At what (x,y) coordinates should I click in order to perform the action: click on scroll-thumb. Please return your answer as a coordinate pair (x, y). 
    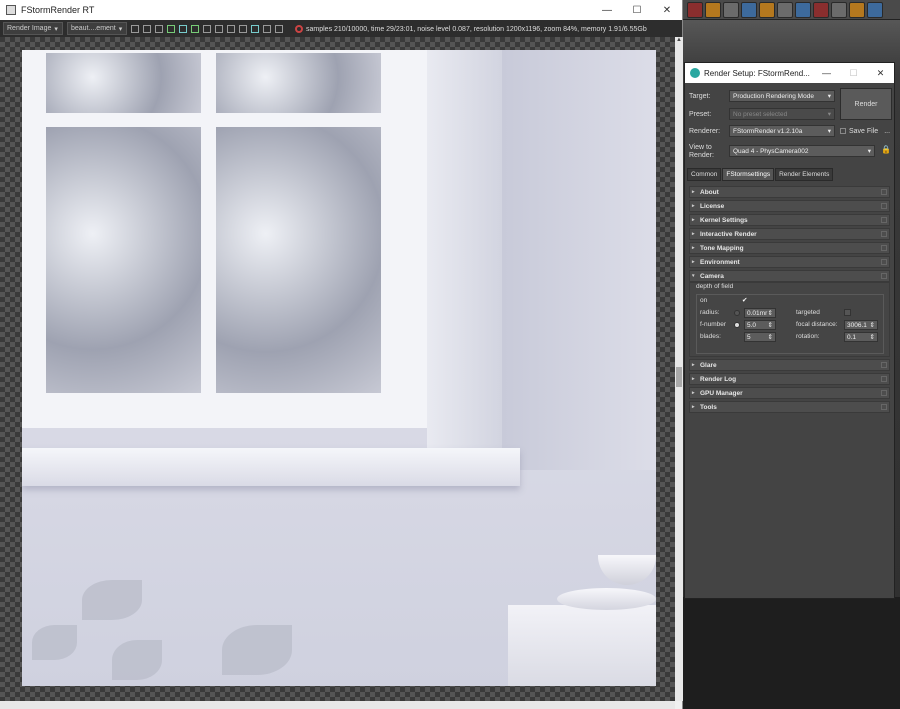
    Looking at the image, I should click on (679, 377).